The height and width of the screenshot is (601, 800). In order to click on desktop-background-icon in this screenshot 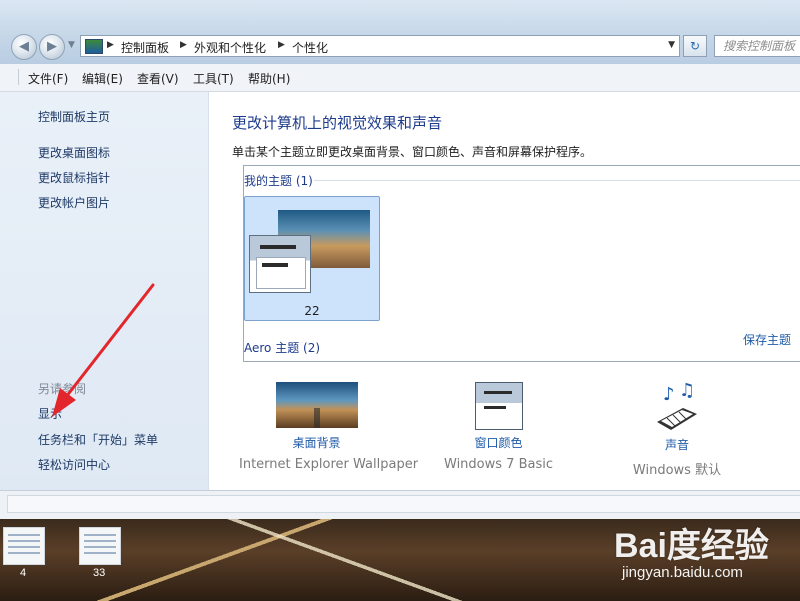, I will do `click(316, 405)`.